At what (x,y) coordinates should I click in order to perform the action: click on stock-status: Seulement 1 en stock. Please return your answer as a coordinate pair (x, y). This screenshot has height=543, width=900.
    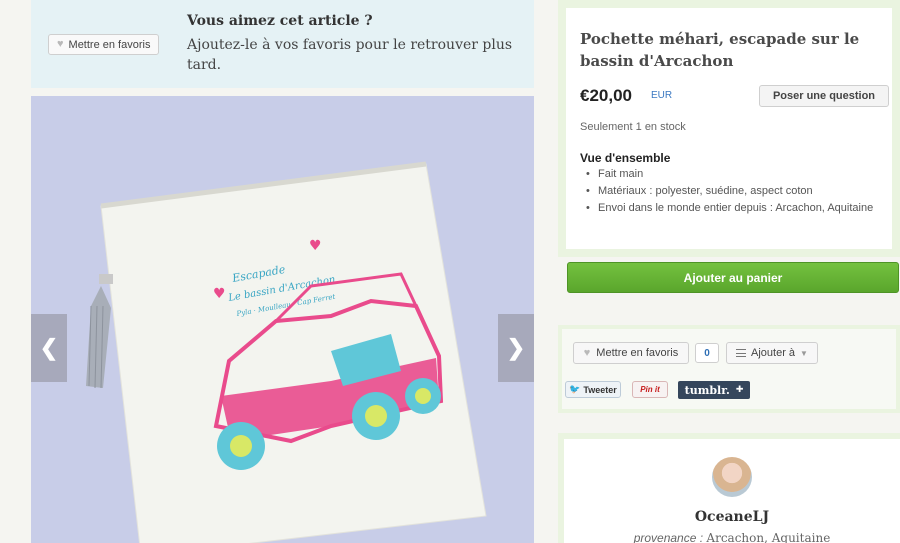
    Looking at the image, I should click on (633, 127).